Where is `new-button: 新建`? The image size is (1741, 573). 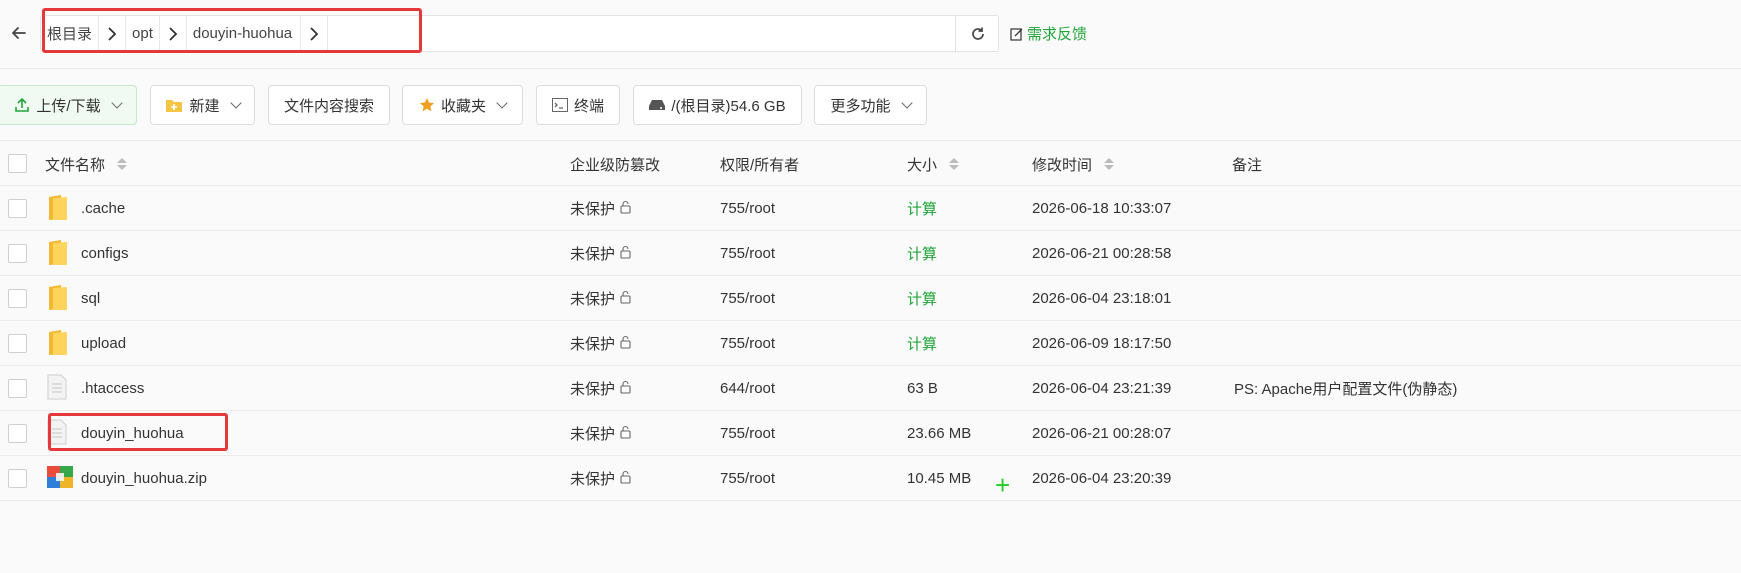
new-button: 新建 is located at coordinates (202, 105).